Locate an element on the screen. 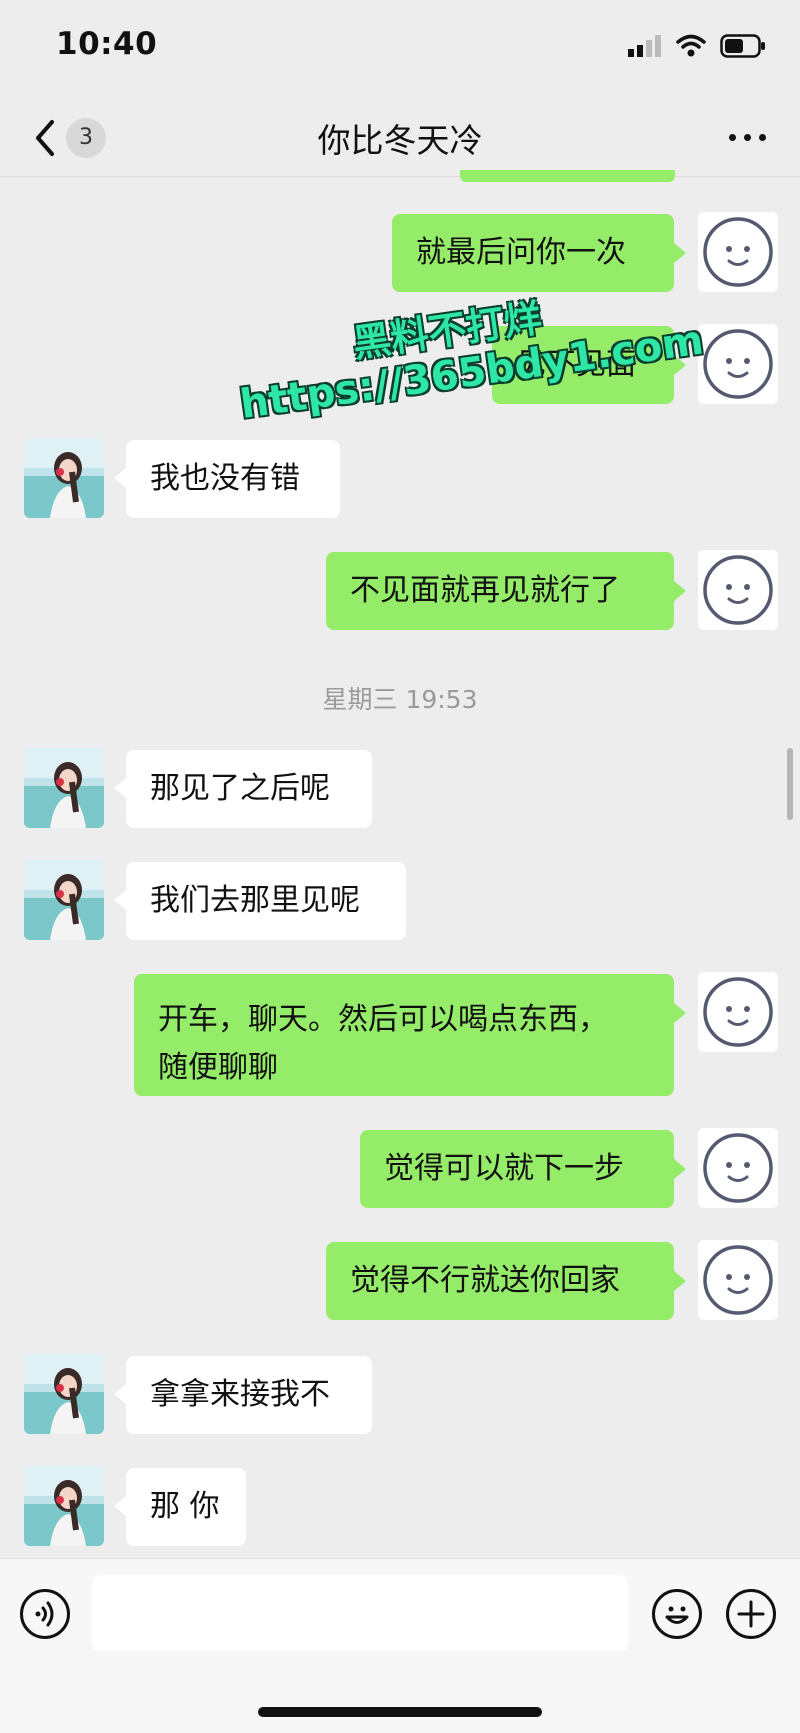 Image resolution: width=800 pixels, height=1733 pixels. status-icons is located at coordinates (697, 46).